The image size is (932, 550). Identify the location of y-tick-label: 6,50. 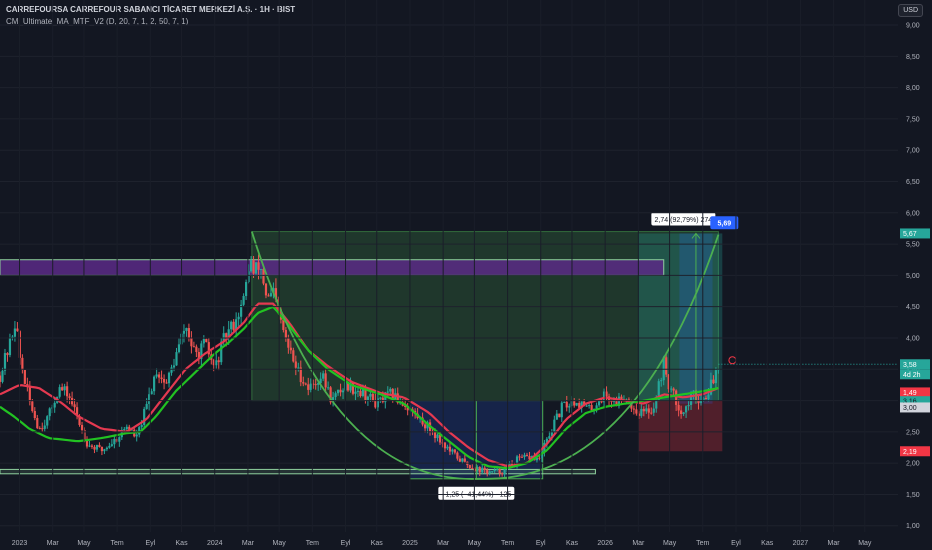
(913, 182).